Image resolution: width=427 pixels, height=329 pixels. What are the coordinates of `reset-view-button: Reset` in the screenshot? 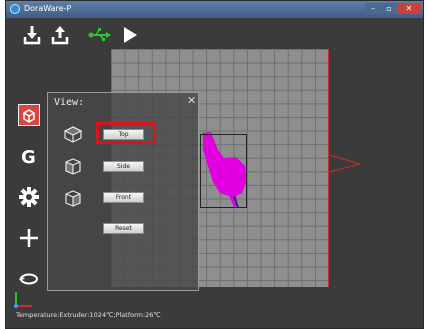 It's located at (123, 228).